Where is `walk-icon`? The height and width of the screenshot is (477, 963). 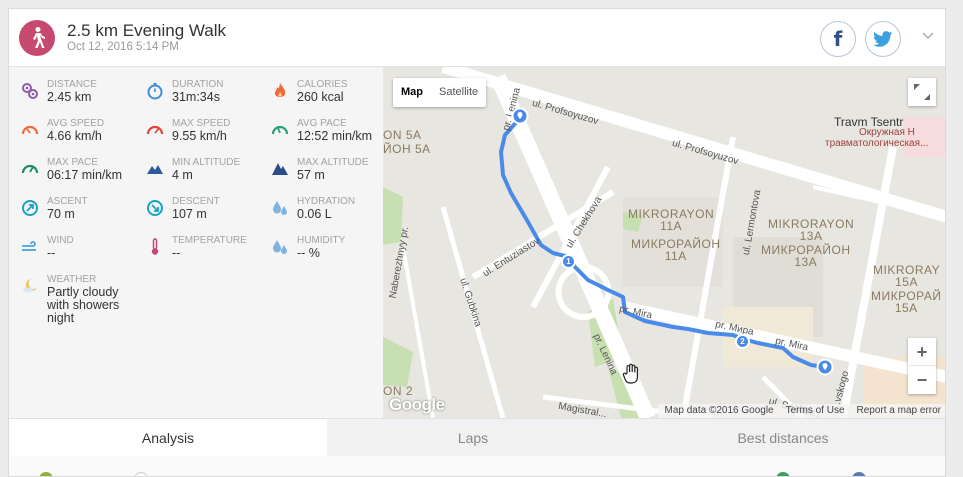 walk-icon is located at coordinates (37, 38).